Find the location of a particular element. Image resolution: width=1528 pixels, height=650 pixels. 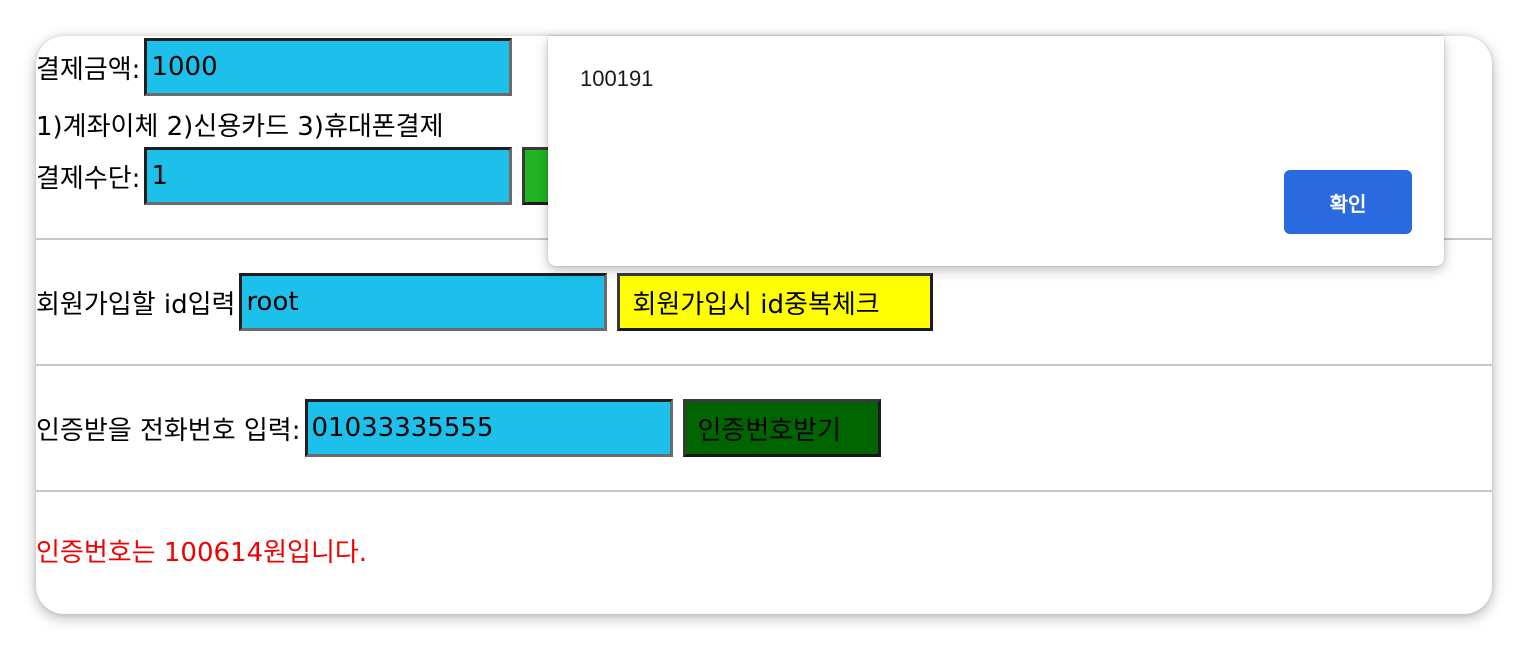

signup-id-label: 회원가입할 id입력 is located at coordinates (136, 304).